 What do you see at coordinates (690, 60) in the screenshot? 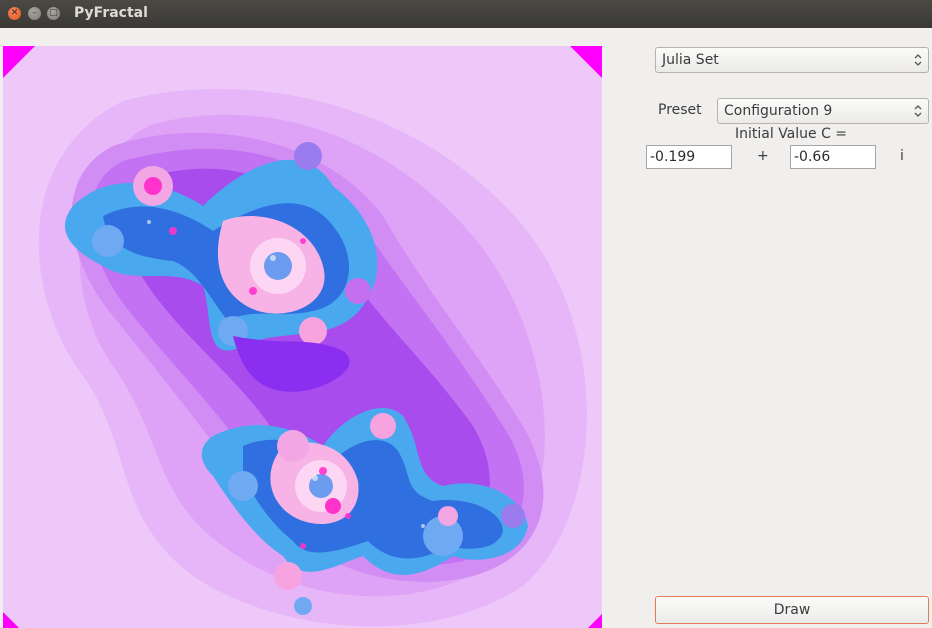
I see `fractal-type-value: Julia Set` at bounding box center [690, 60].